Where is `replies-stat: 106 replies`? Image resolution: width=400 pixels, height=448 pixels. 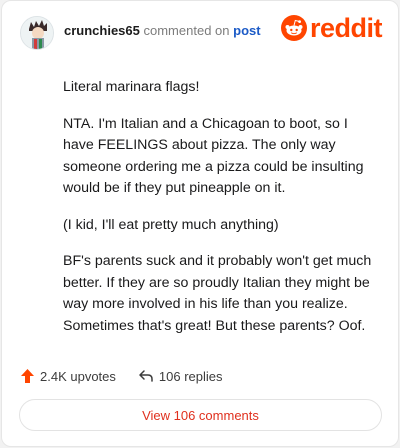
replies-stat: 106 replies is located at coordinates (180, 376).